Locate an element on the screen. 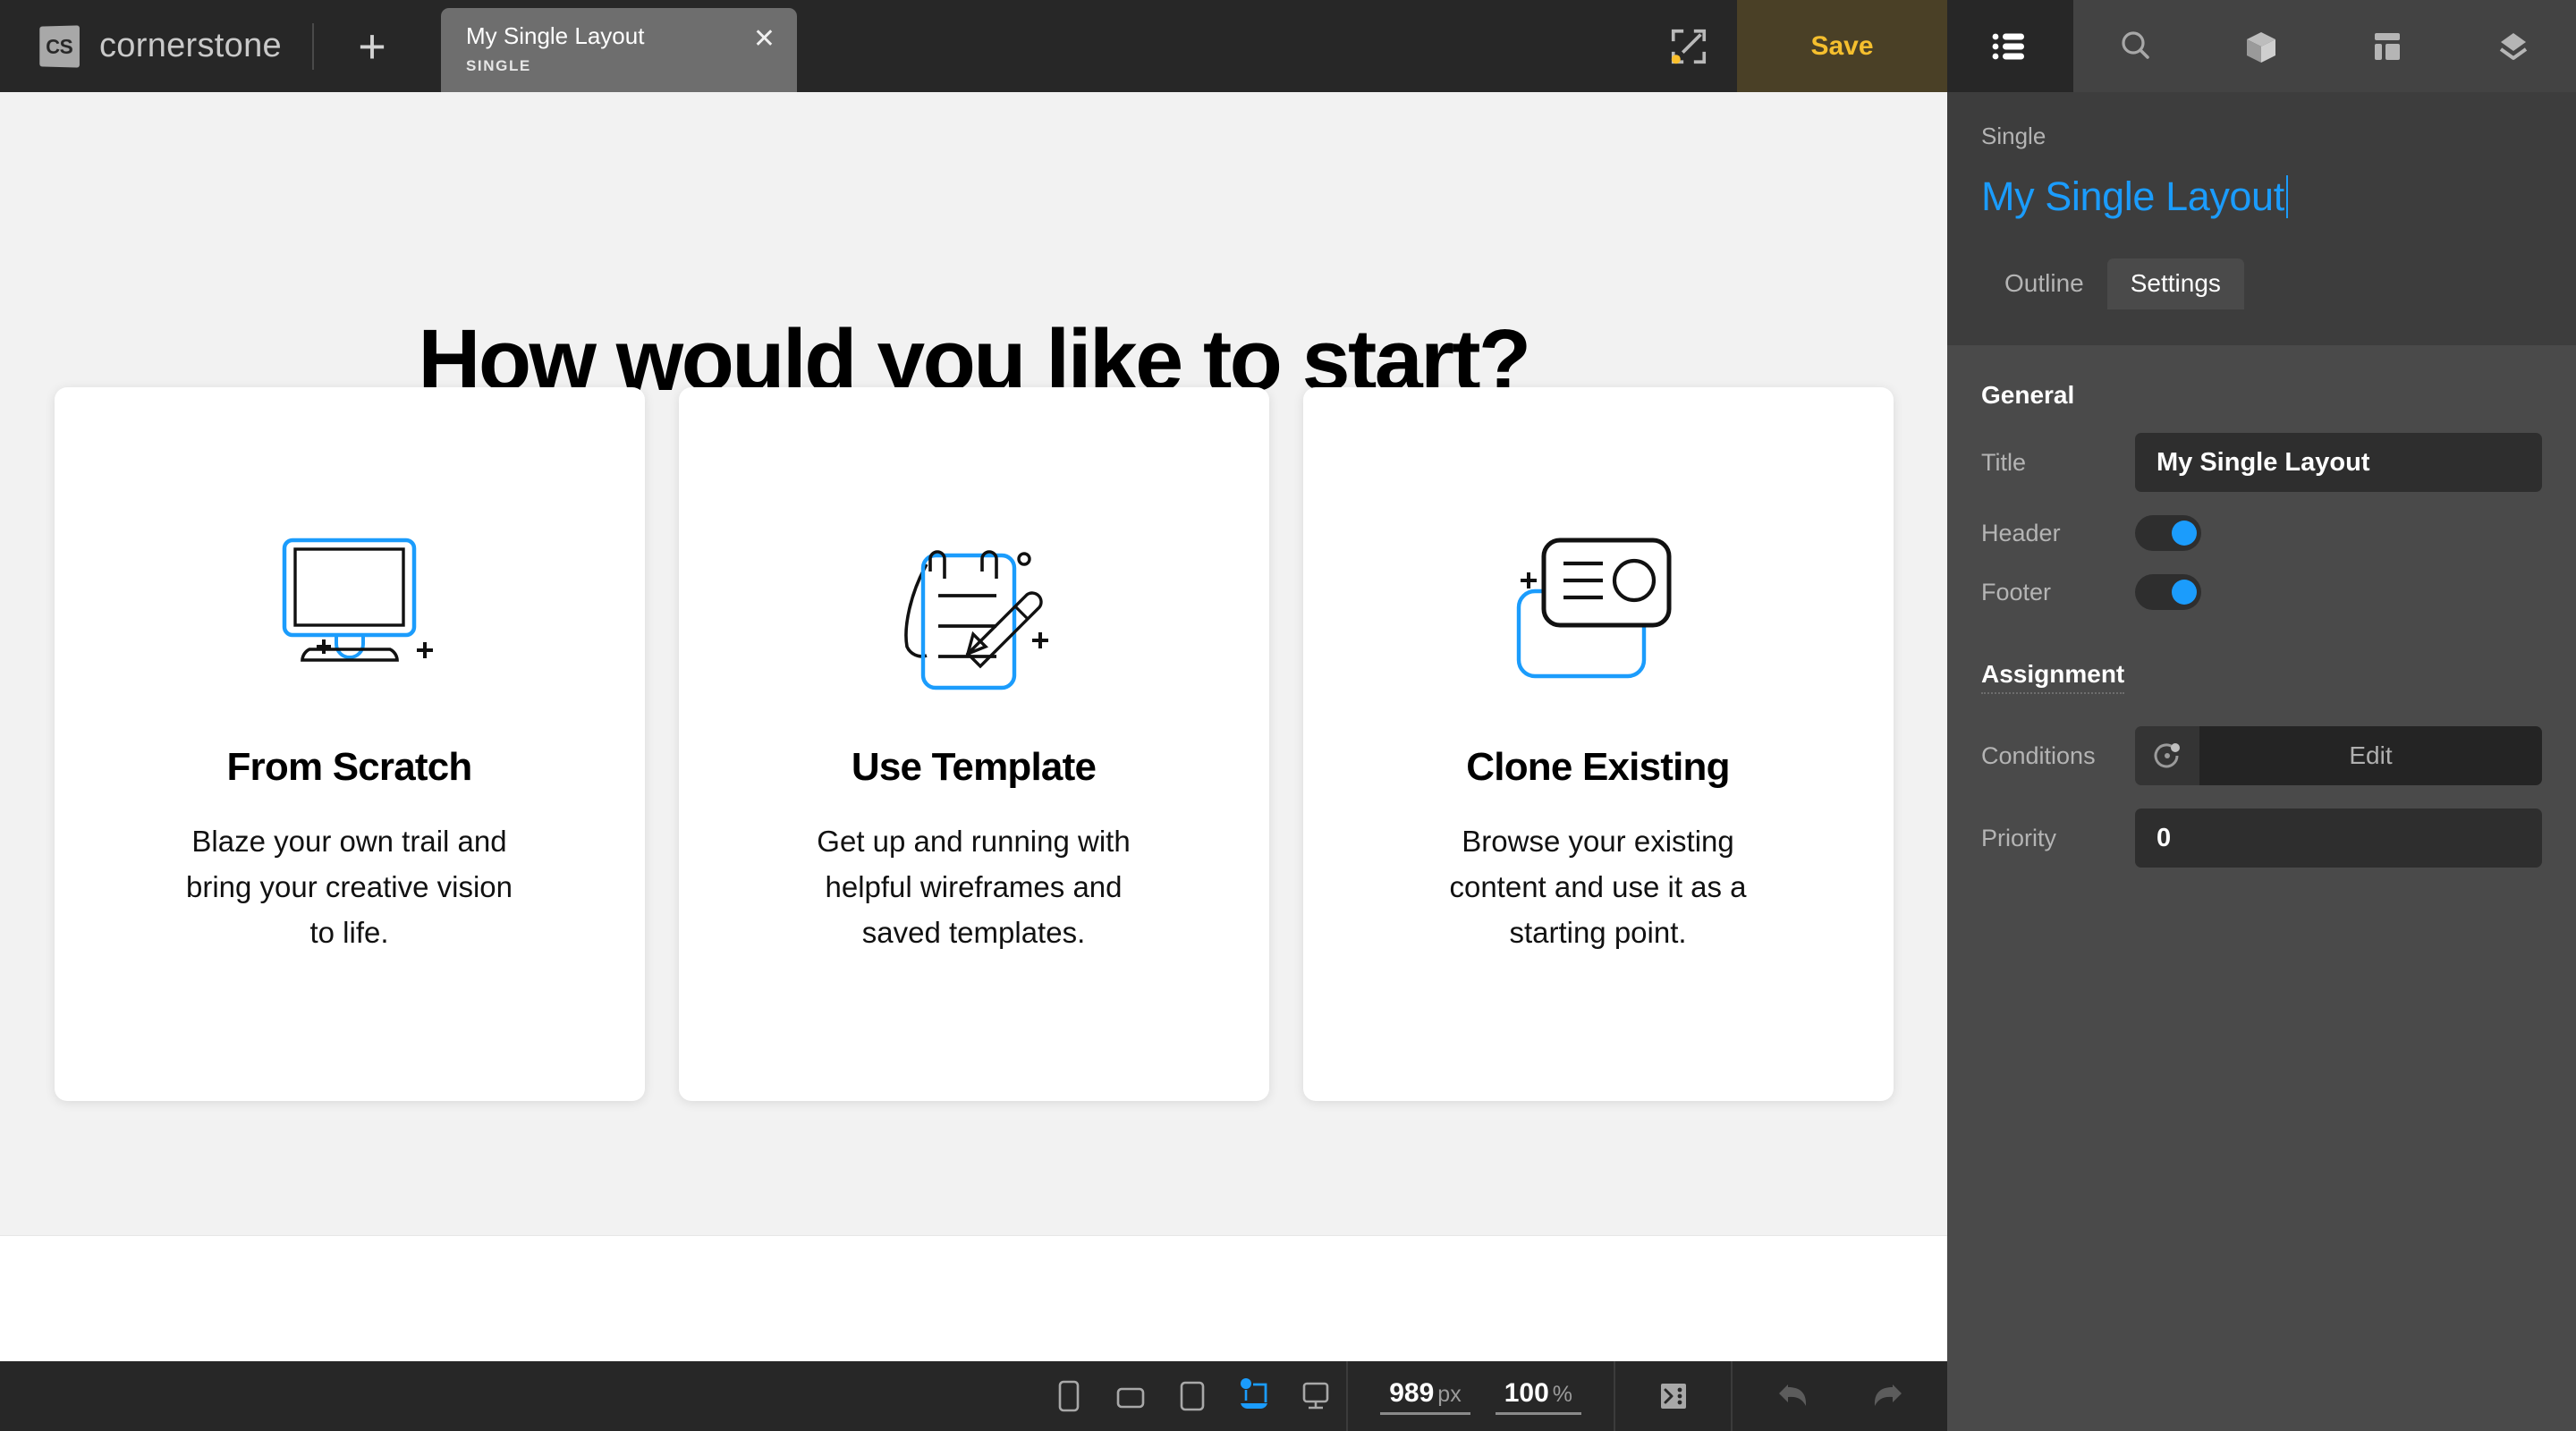 This screenshot has width=2576, height=1431. tab-subtitle: SINGLE is located at coordinates (498, 65).